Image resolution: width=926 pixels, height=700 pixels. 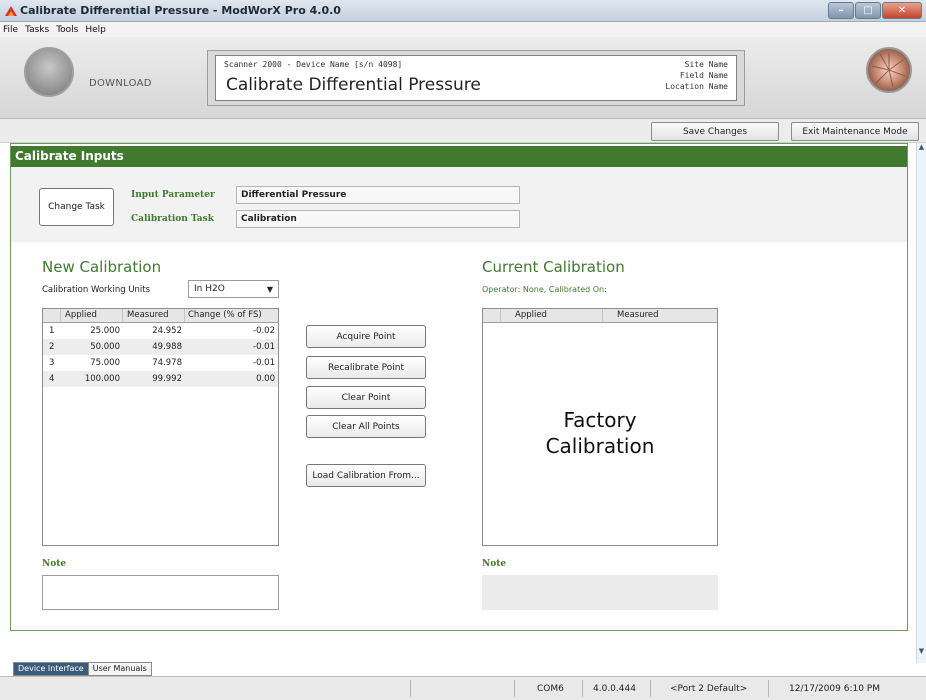 I want to click on status-datetime: 12/17/2009 6:10 PM, so click(x=834, y=689).